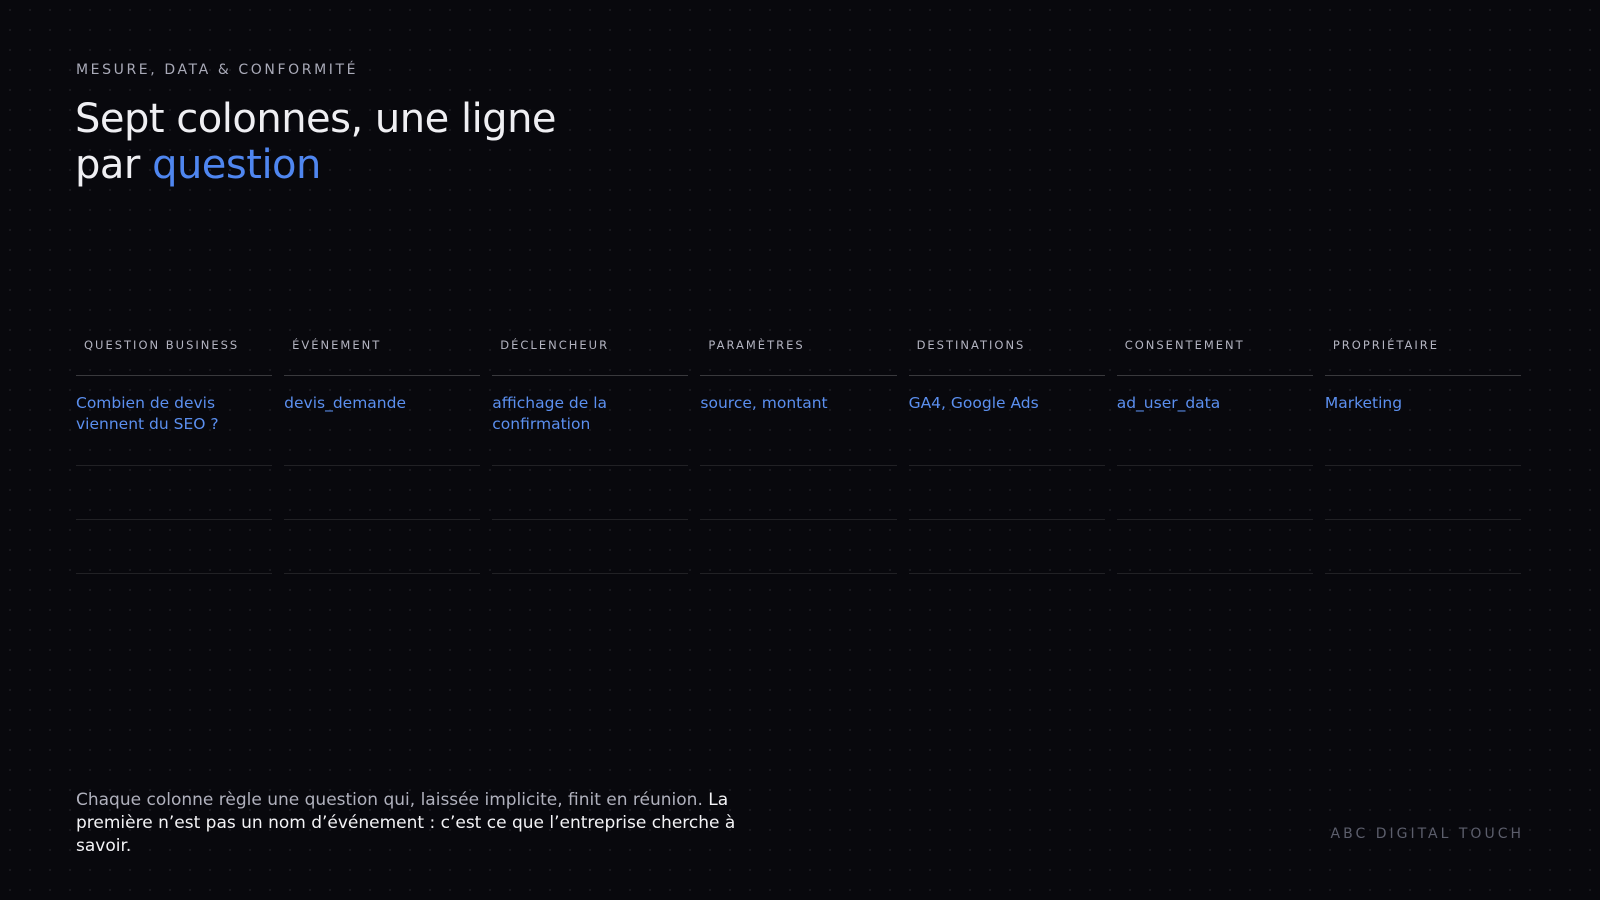  What do you see at coordinates (1006, 421) in the screenshot?
I see `table-cell: GA4, Google Ads` at bounding box center [1006, 421].